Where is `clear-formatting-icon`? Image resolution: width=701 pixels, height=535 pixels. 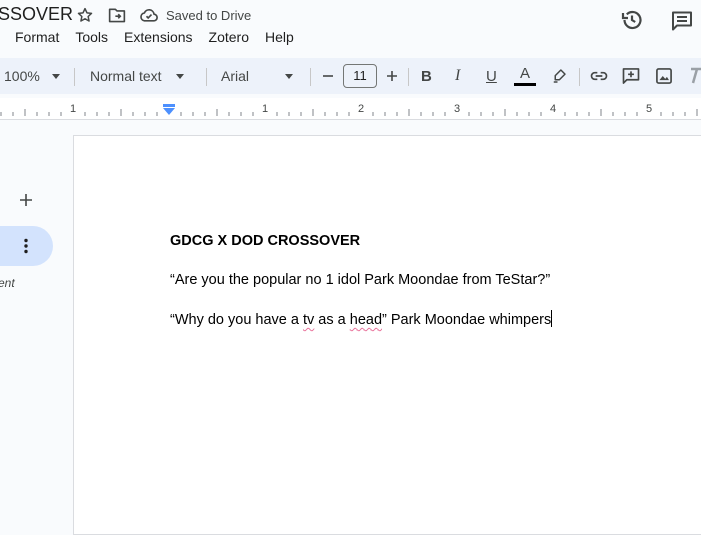 clear-formatting-icon is located at coordinates (696, 75).